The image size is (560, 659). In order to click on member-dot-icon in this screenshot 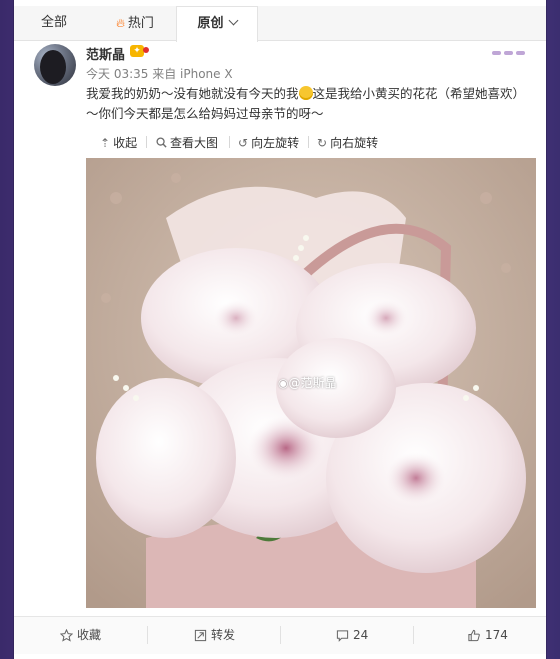, I will do `click(146, 50)`.